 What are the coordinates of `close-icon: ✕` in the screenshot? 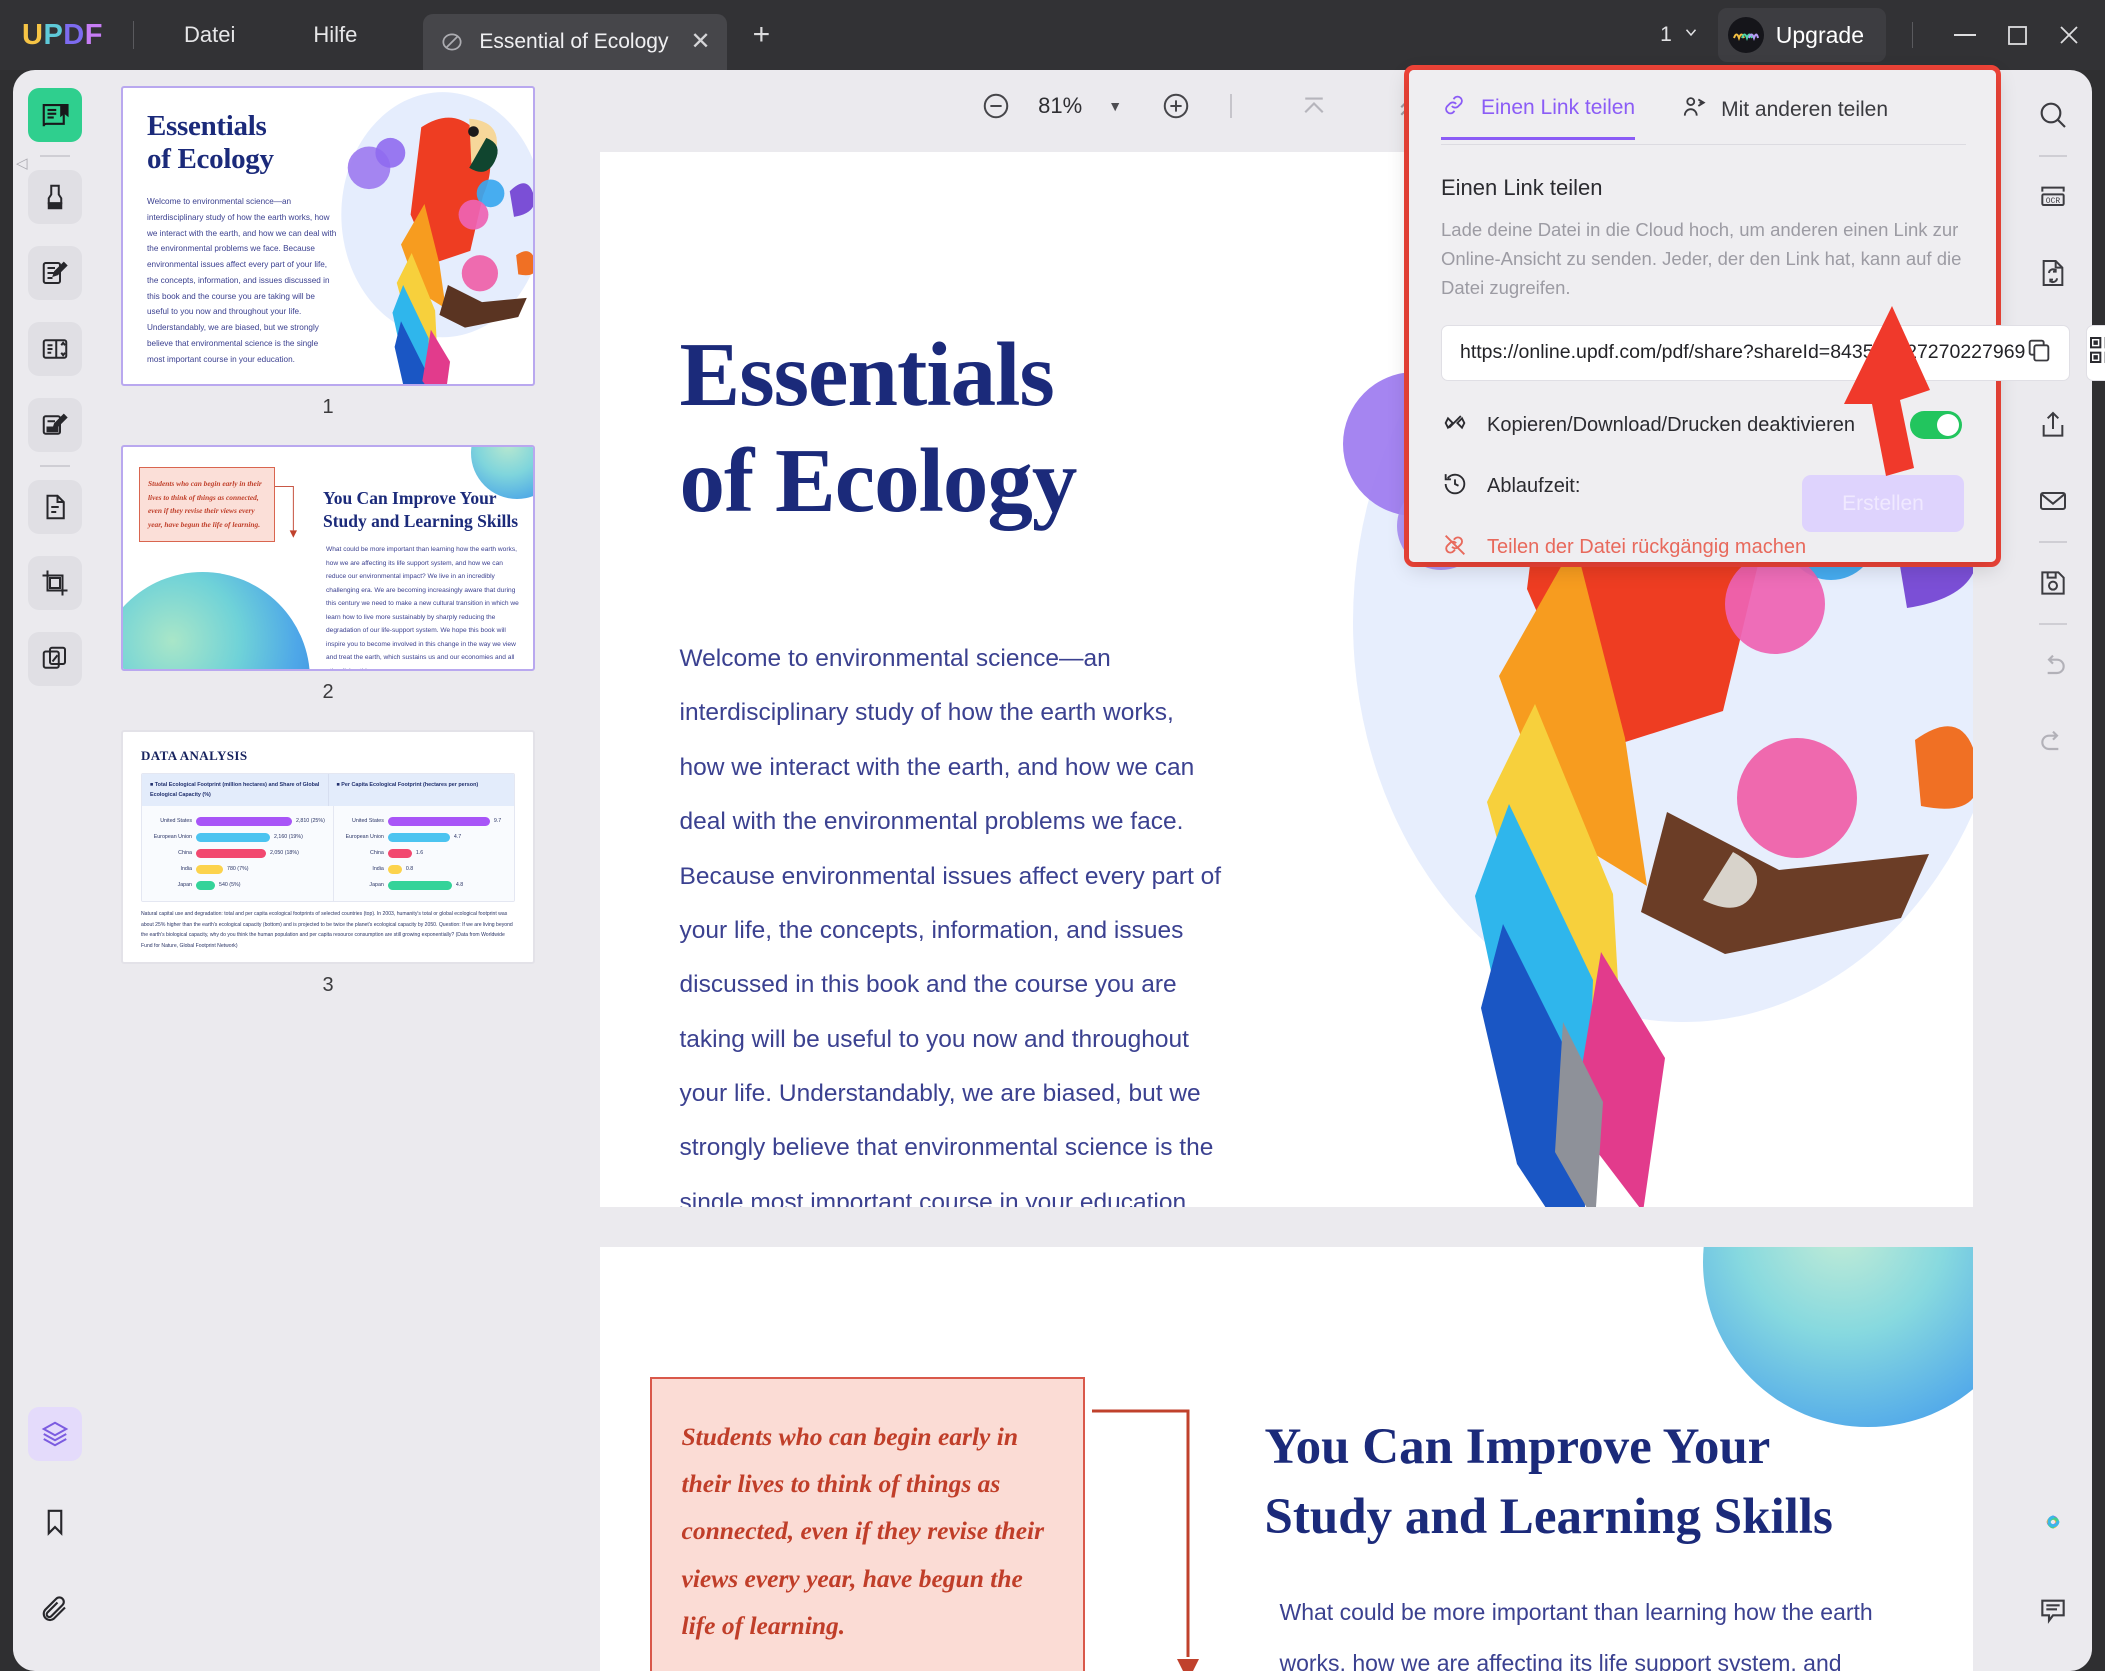 It's located at (700, 42).